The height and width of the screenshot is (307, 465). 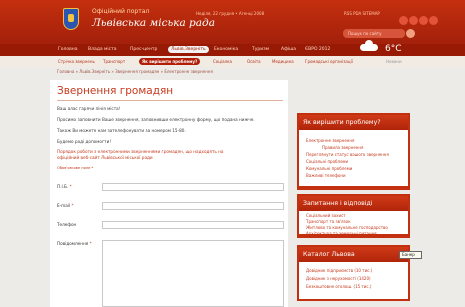 I want to click on sidebar-link: Комунальні проблеми, so click(x=329, y=168).